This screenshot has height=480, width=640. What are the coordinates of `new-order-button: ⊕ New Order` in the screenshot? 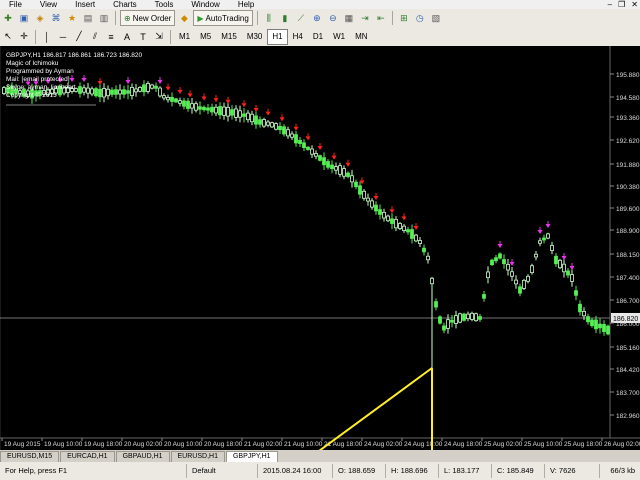 It's located at (148, 18).